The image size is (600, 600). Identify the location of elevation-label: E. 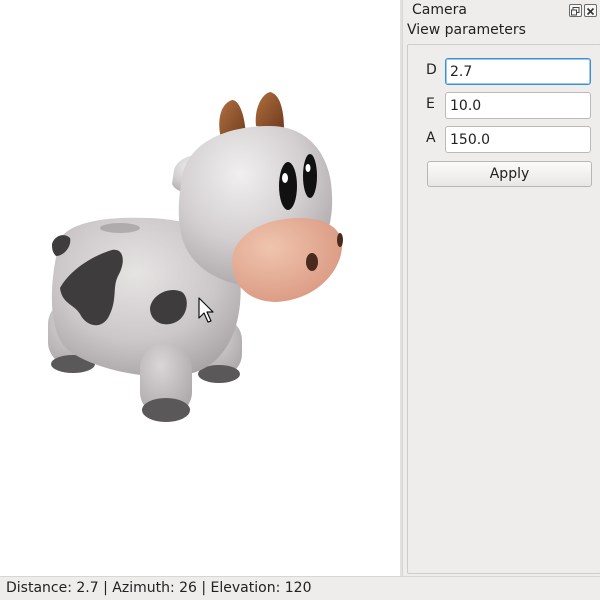
(430, 104).